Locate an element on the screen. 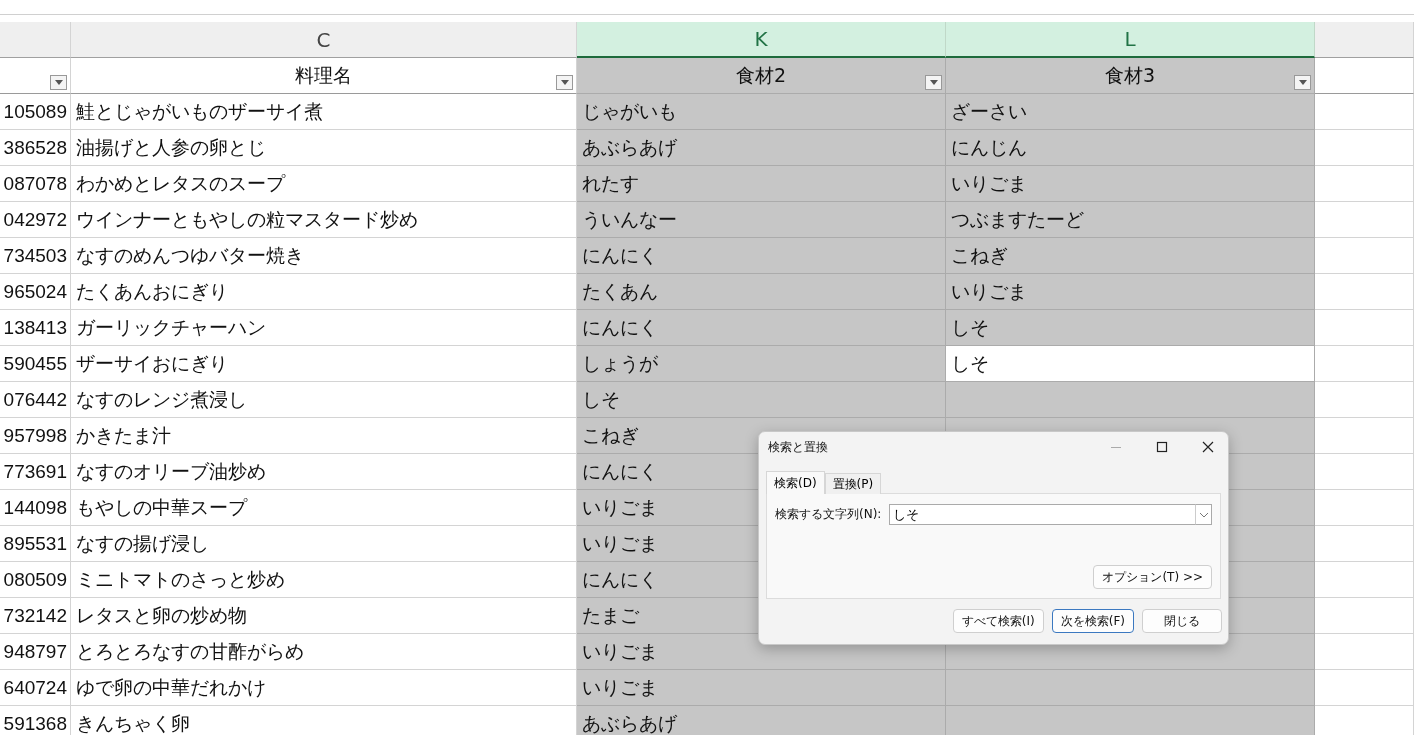  table-cell: 895531 is located at coordinates (35, 544).